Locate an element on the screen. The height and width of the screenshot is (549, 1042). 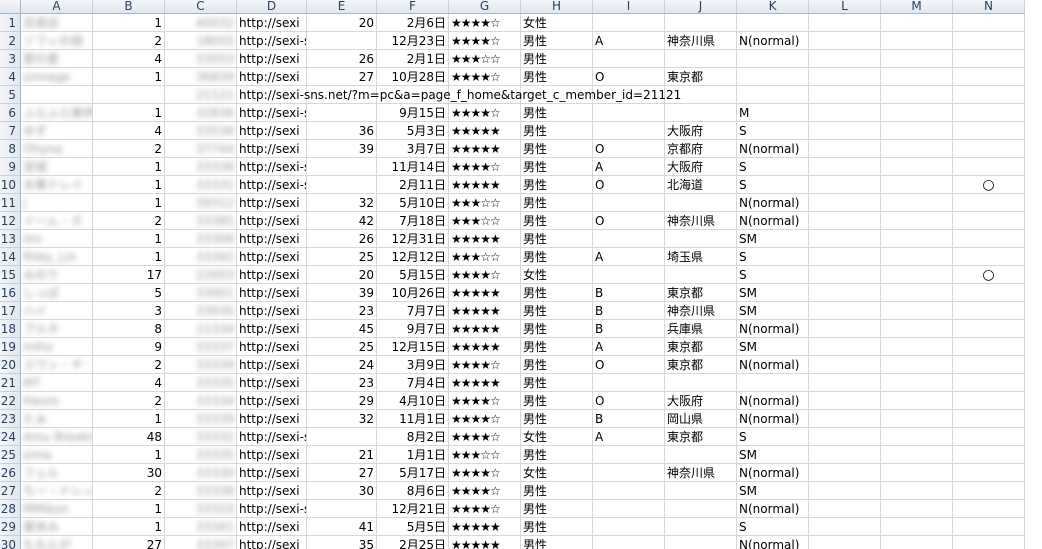
cell-b: 2 is located at coordinates (129, 41).